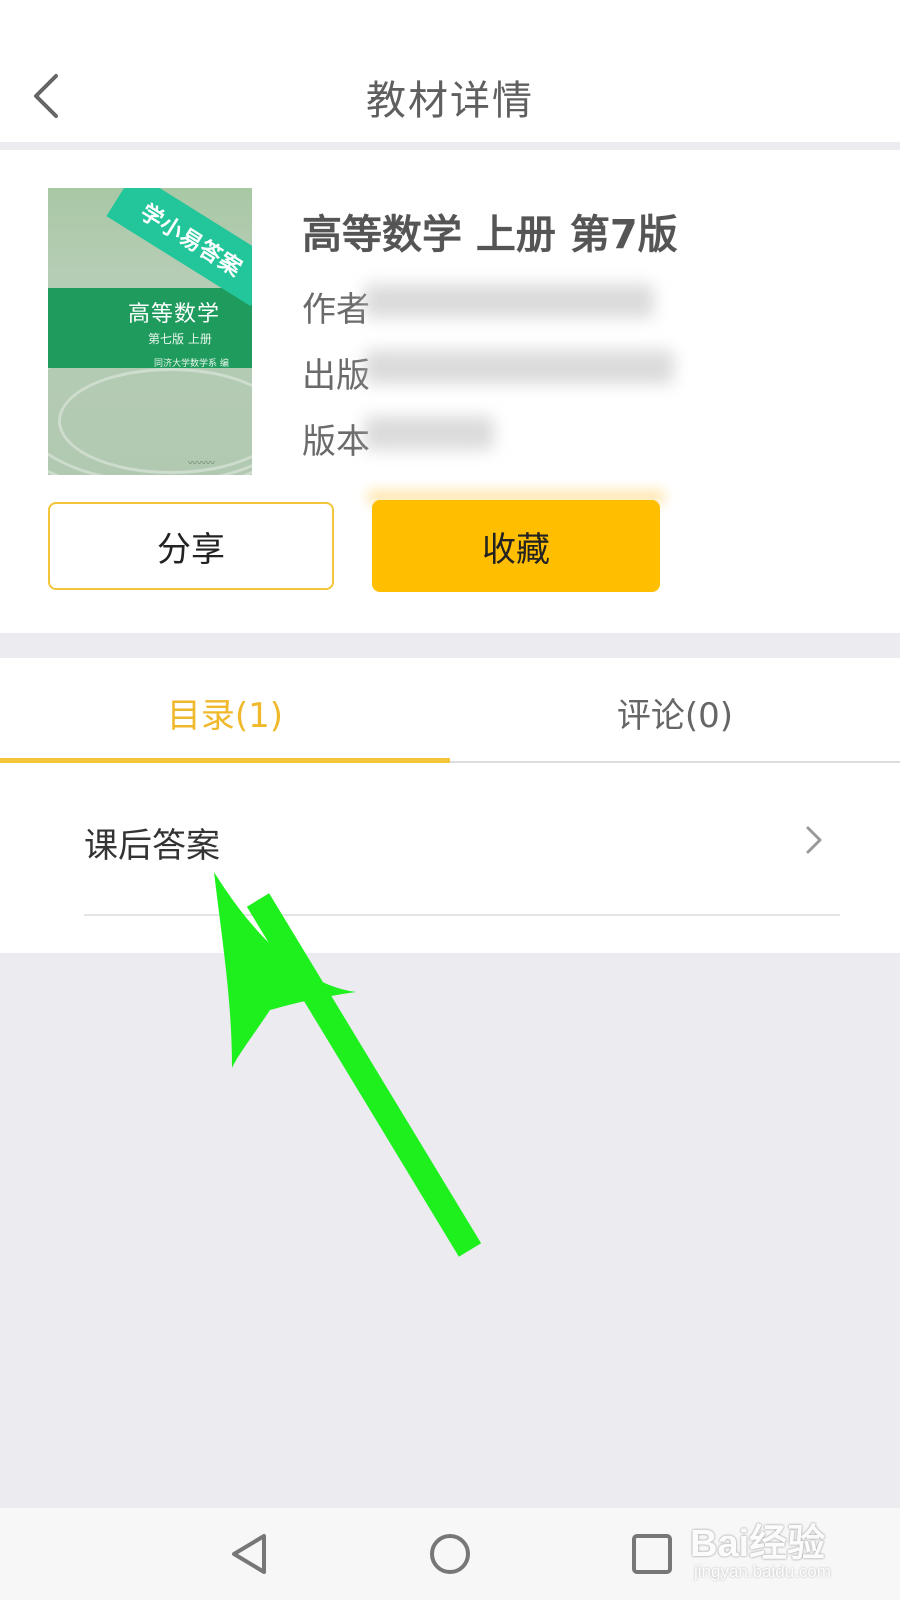 This screenshot has width=900, height=1600. What do you see at coordinates (675, 712) in the screenshot?
I see `tab-comments: 评论(0)` at bounding box center [675, 712].